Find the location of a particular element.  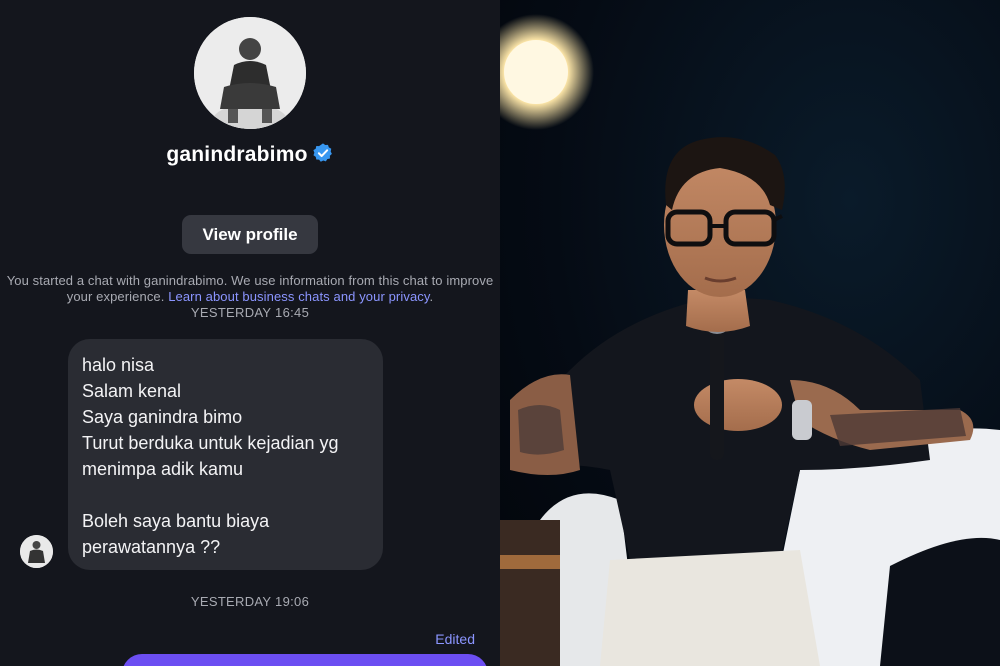

edited-label: Edited is located at coordinates (455, 639).